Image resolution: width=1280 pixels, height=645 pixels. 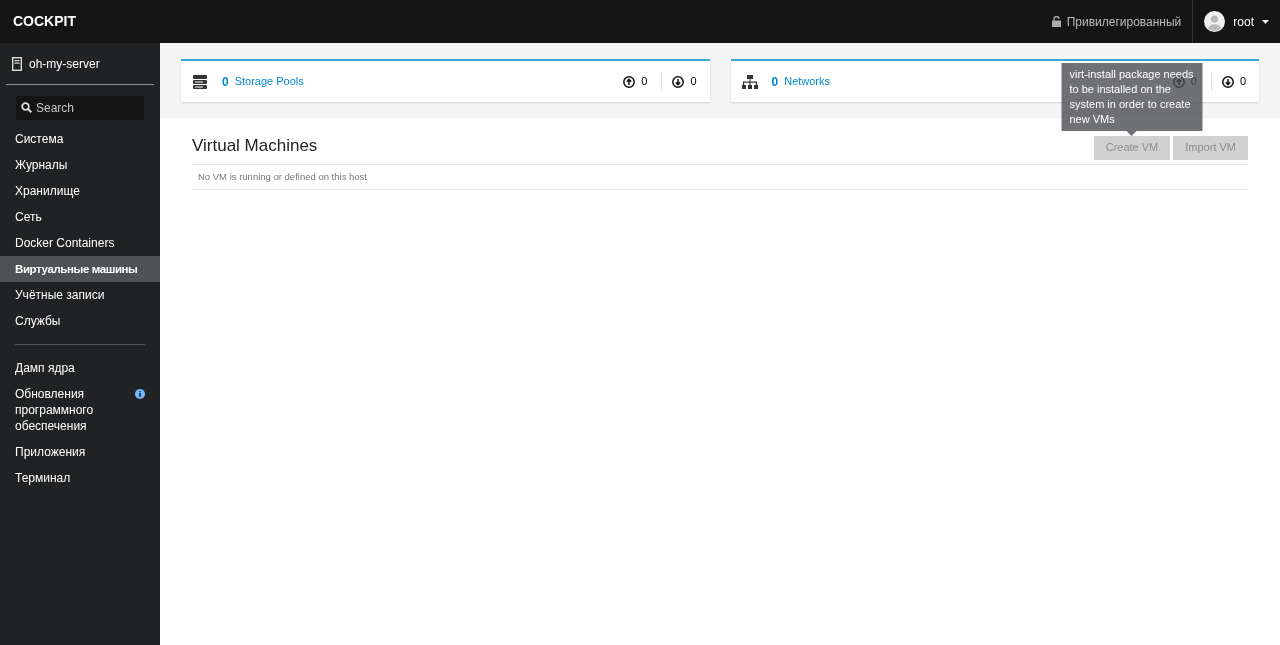 I want to click on nav-item: Система, so click(x=80, y=139).